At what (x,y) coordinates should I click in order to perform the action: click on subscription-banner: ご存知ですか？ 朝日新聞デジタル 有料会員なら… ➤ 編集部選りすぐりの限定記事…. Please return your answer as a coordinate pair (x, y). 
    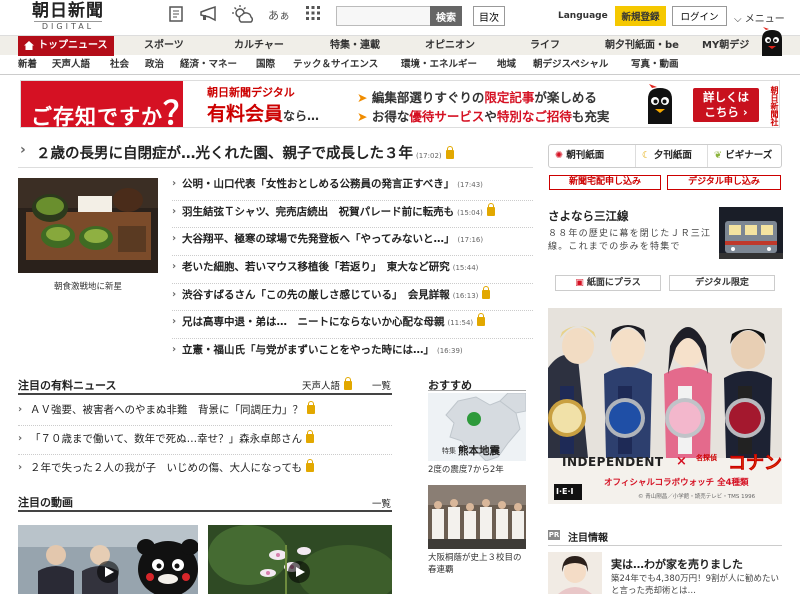
    Looking at the image, I should click on (400, 104).